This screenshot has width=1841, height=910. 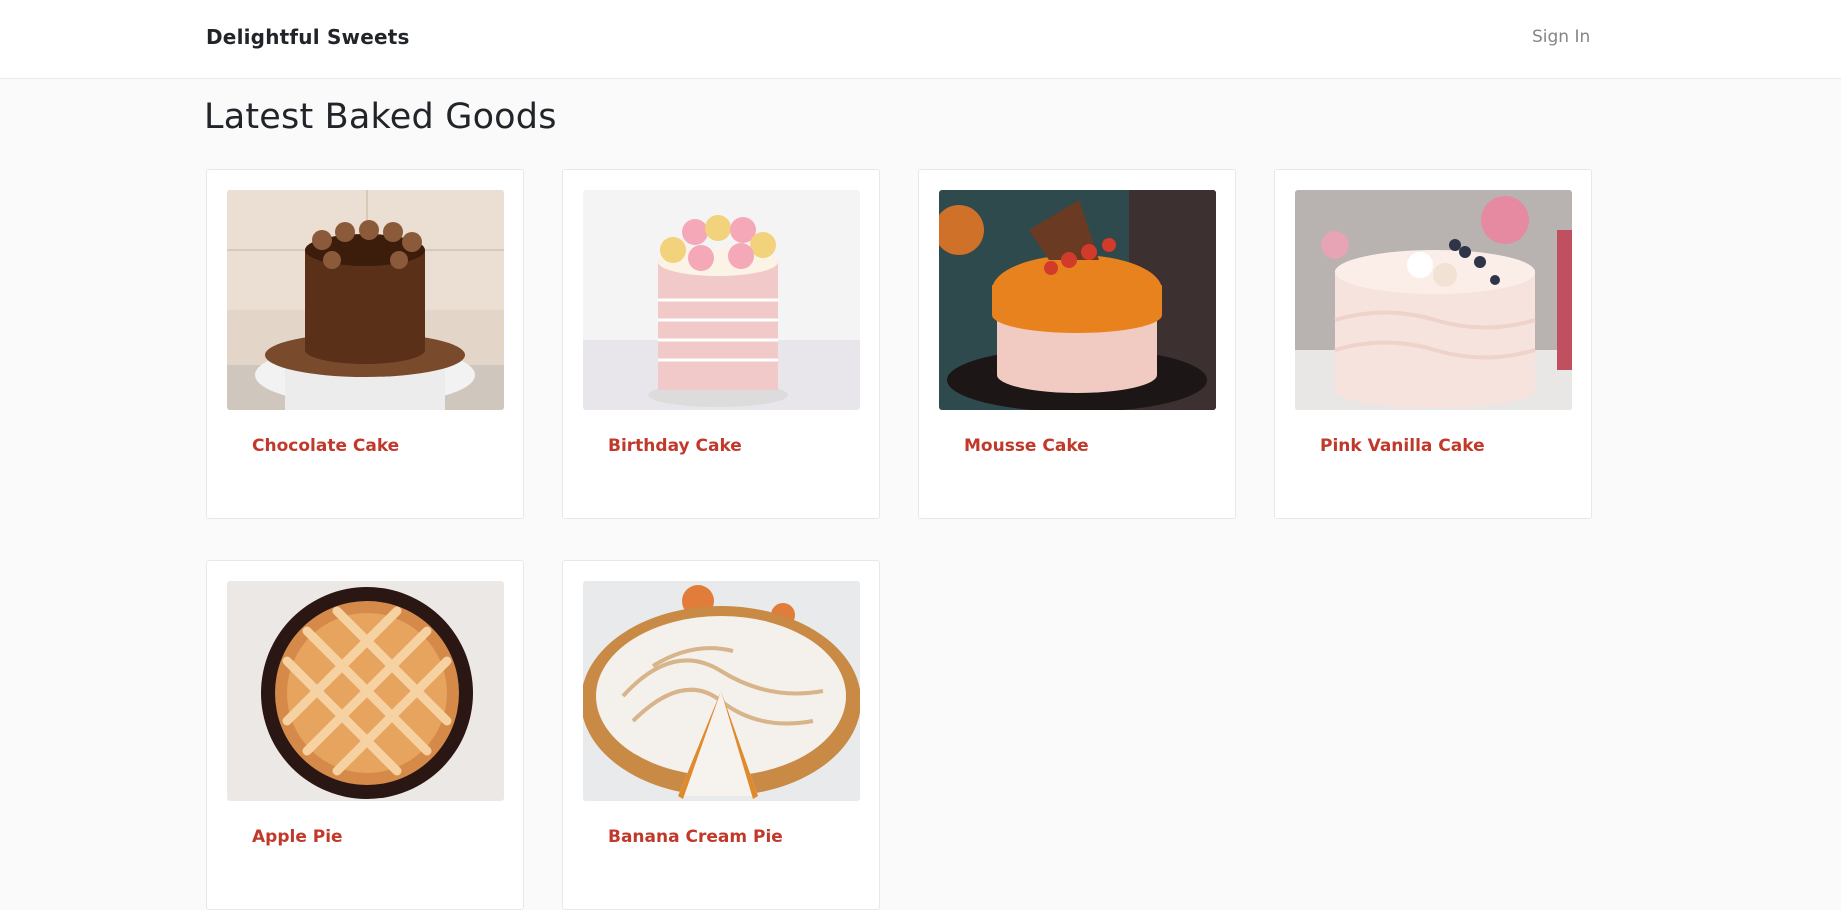 I want to click on product-card-mousse-cake: Mousse Cake, so click(x=1077, y=344).